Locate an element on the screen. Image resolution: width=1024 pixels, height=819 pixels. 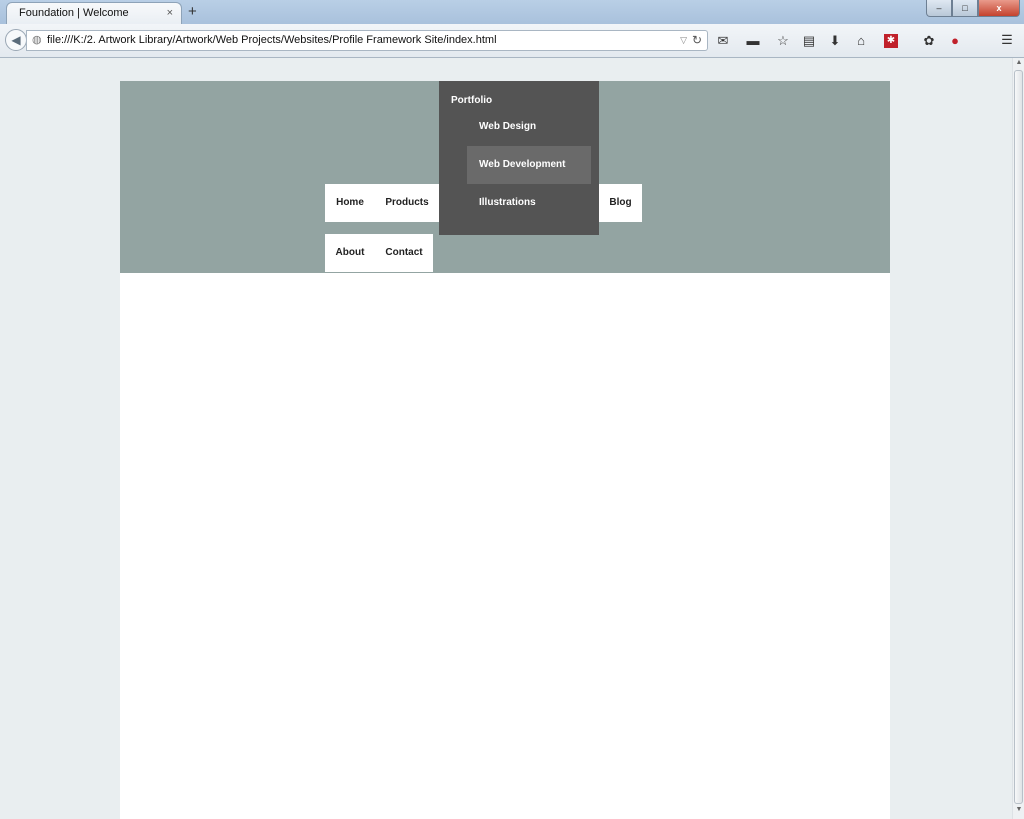
extension-icon: ✱ is located at coordinates (891, 41).